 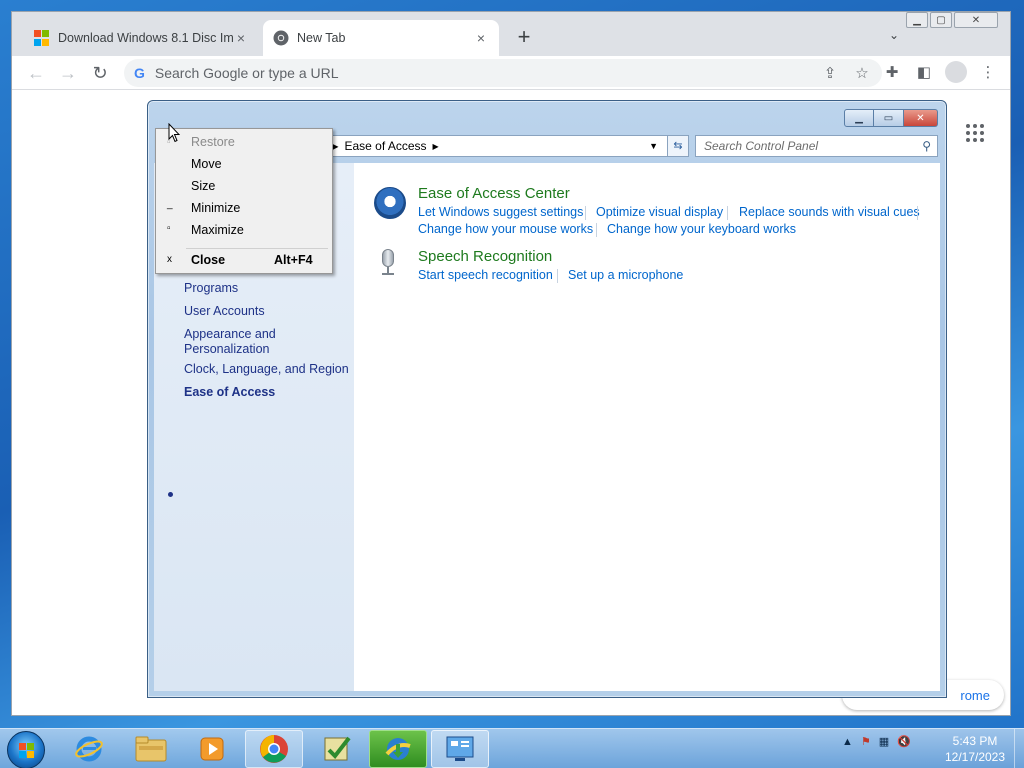 What do you see at coordinates (266, 369) in the screenshot?
I see `nav-item-clock-language-region: Clock, Language, and Region` at bounding box center [266, 369].